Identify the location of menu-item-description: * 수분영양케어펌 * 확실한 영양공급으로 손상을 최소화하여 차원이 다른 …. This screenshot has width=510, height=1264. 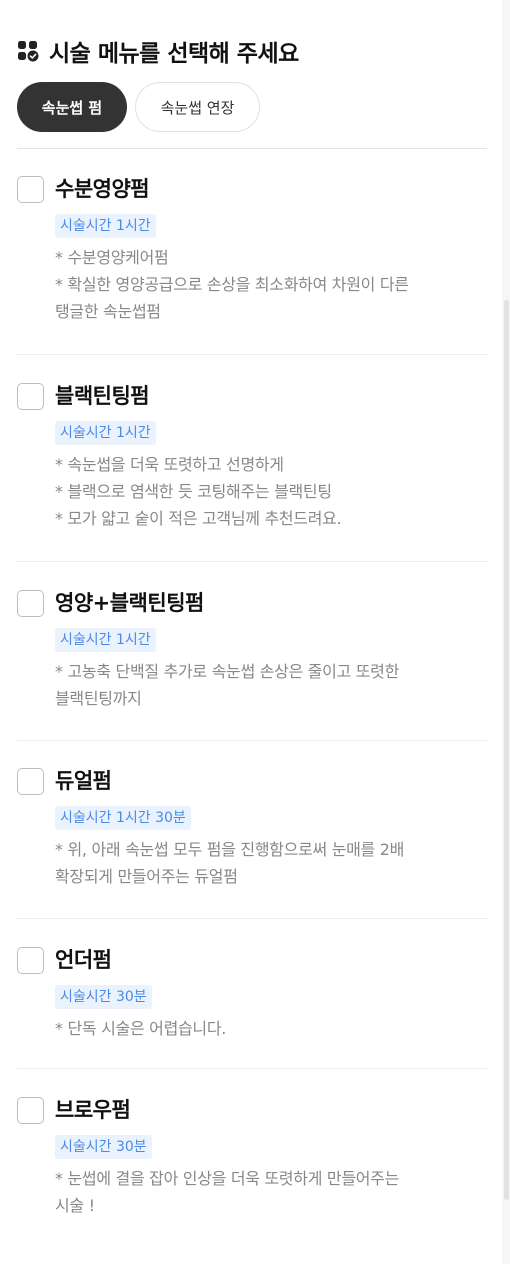
(271, 284).